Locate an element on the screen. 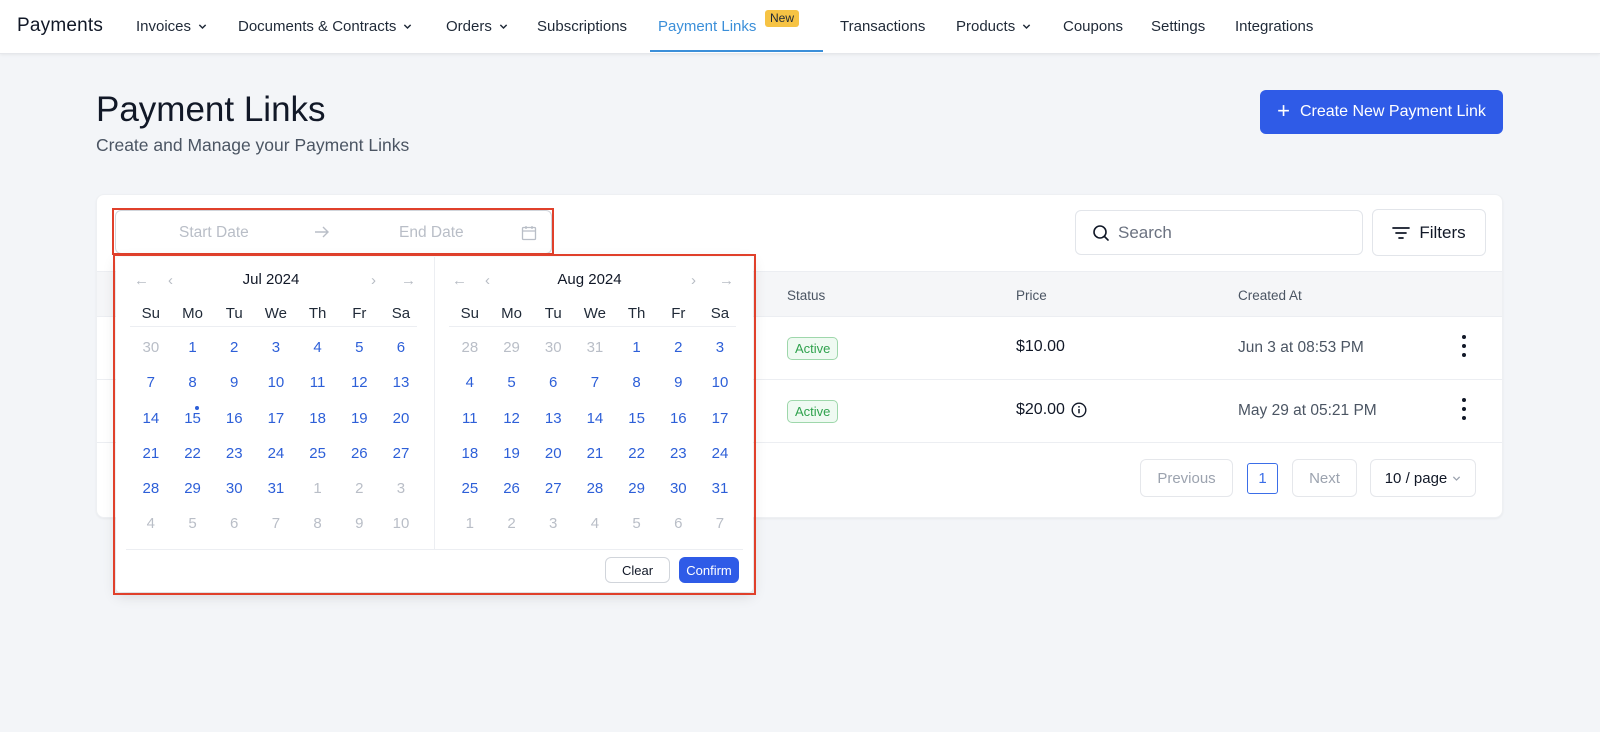  nav-payment-links: Payment Links is located at coordinates (707, 26).